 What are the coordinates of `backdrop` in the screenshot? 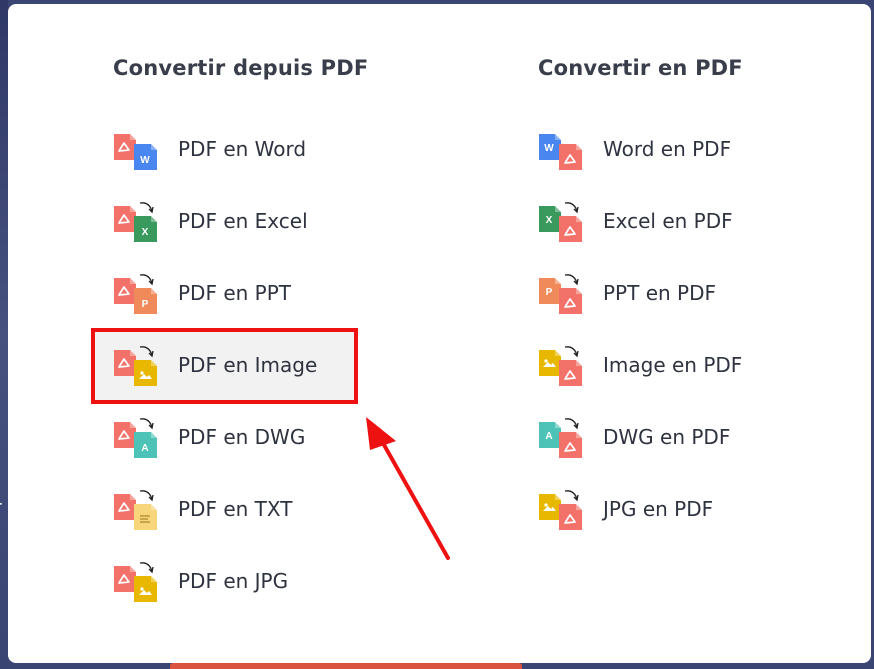 It's located at (4, 334).